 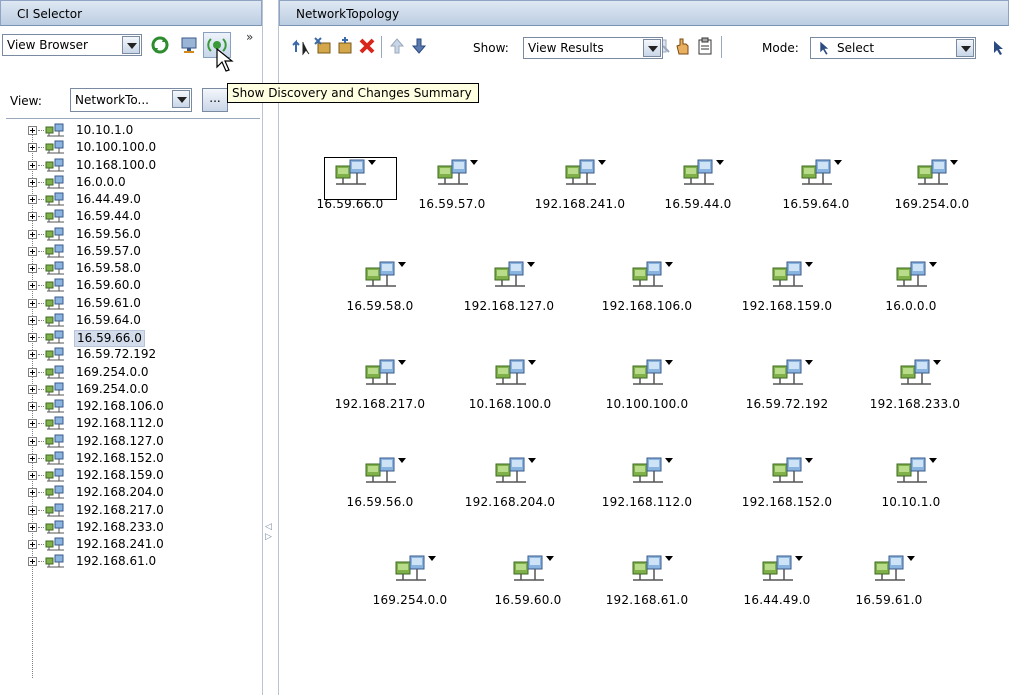 What do you see at coordinates (144, 199) in the screenshot?
I see `tree-item: 16.44.49.0` at bounding box center [144, 199].